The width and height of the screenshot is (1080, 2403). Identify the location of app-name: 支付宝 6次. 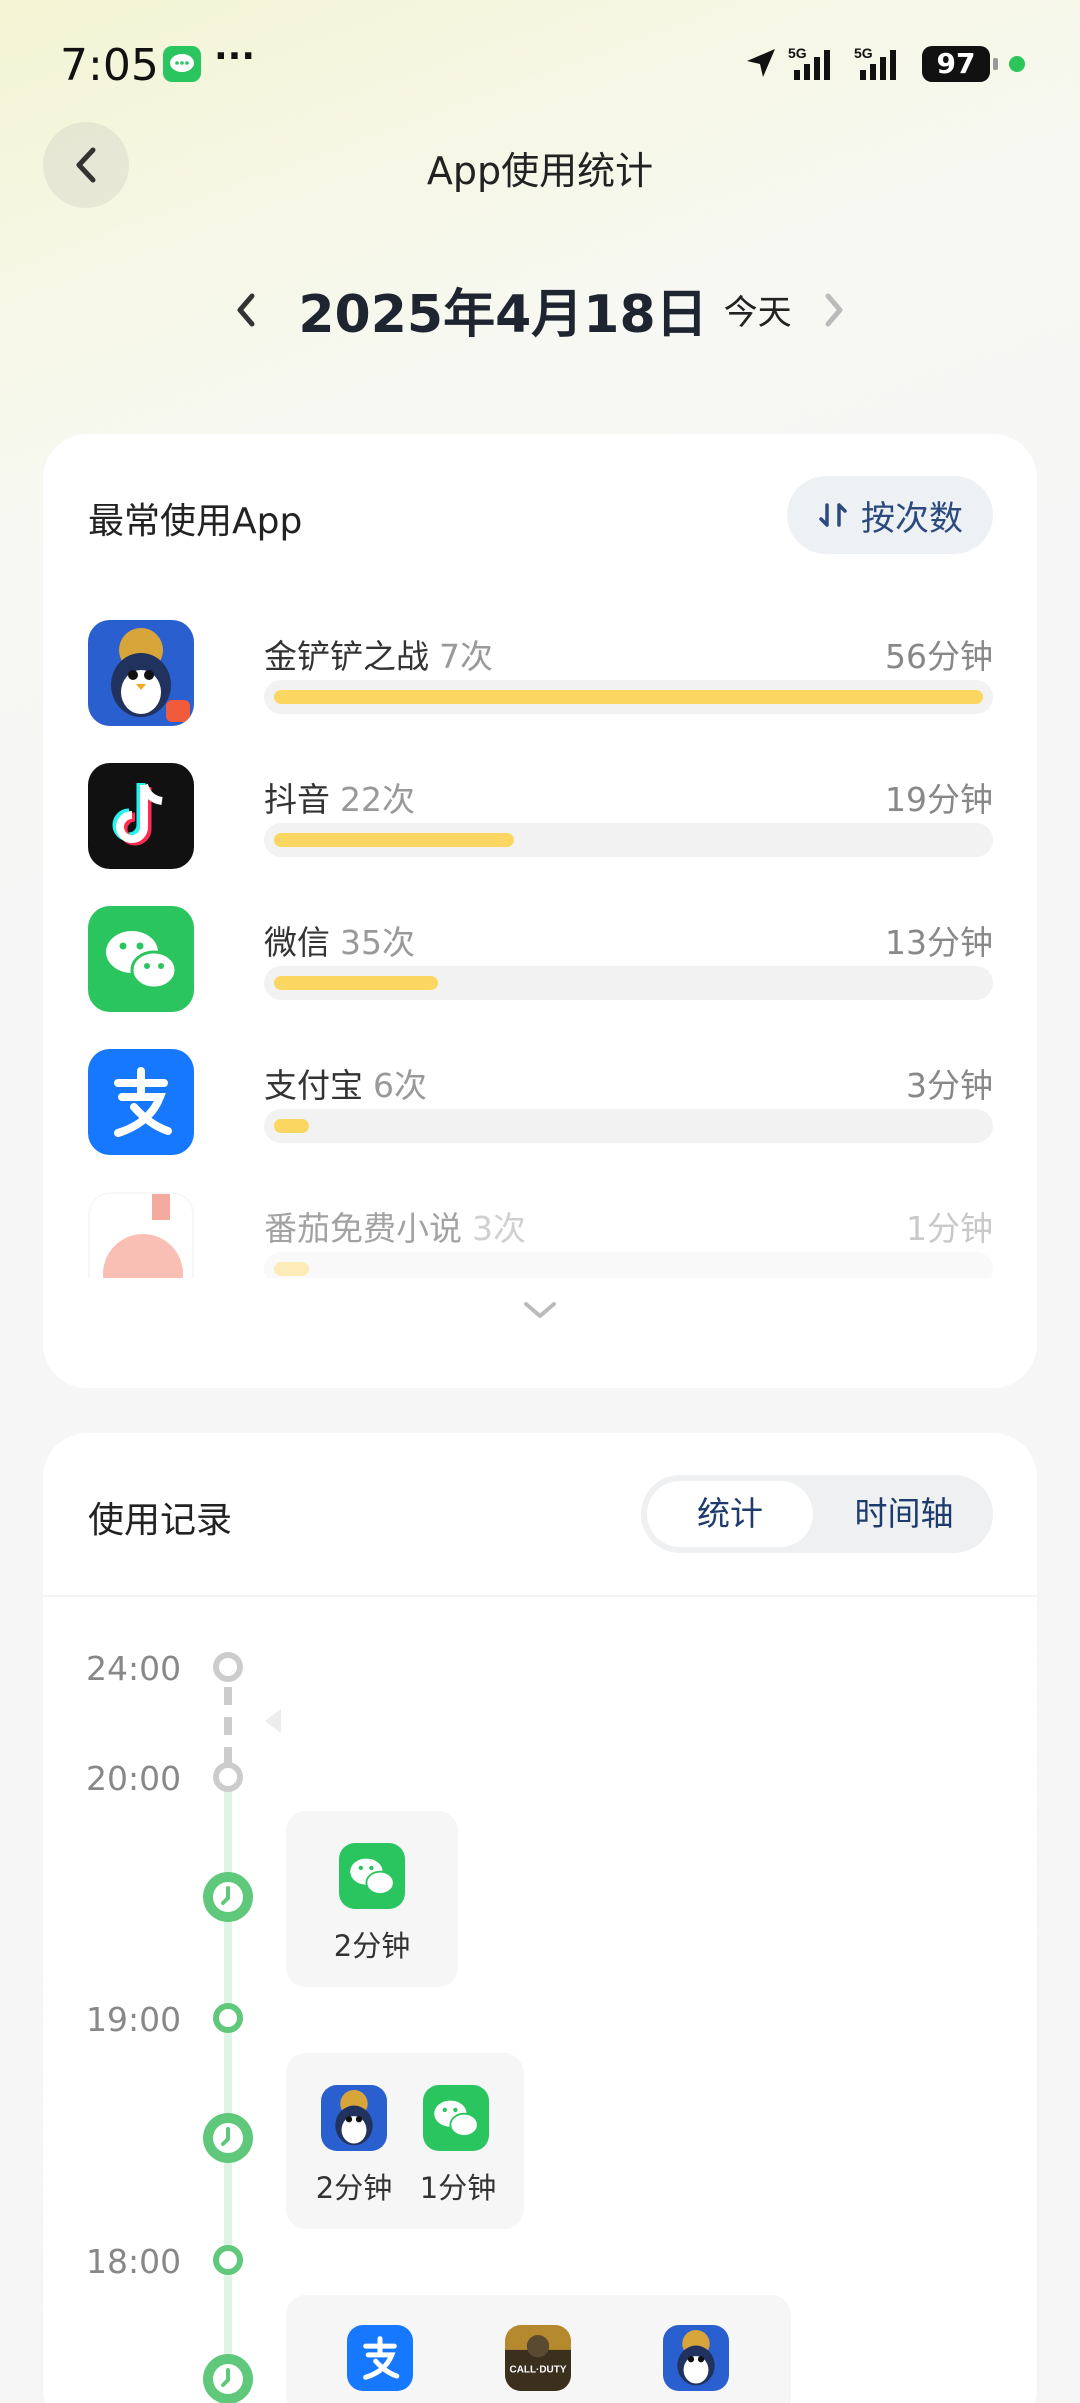
(345, 1085).